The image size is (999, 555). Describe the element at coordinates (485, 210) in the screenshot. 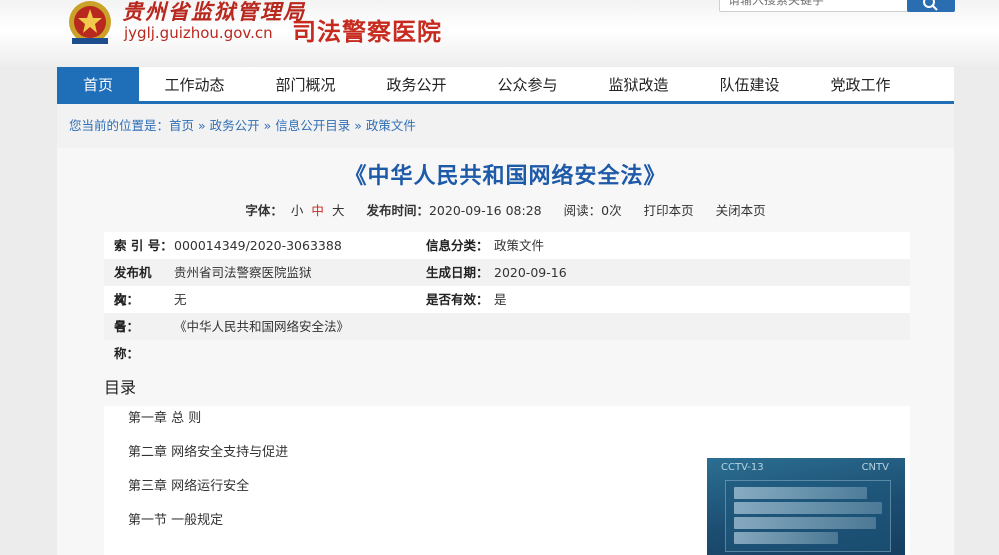

I see `publish-time-value: 2020-09-16 08:28` at that location.